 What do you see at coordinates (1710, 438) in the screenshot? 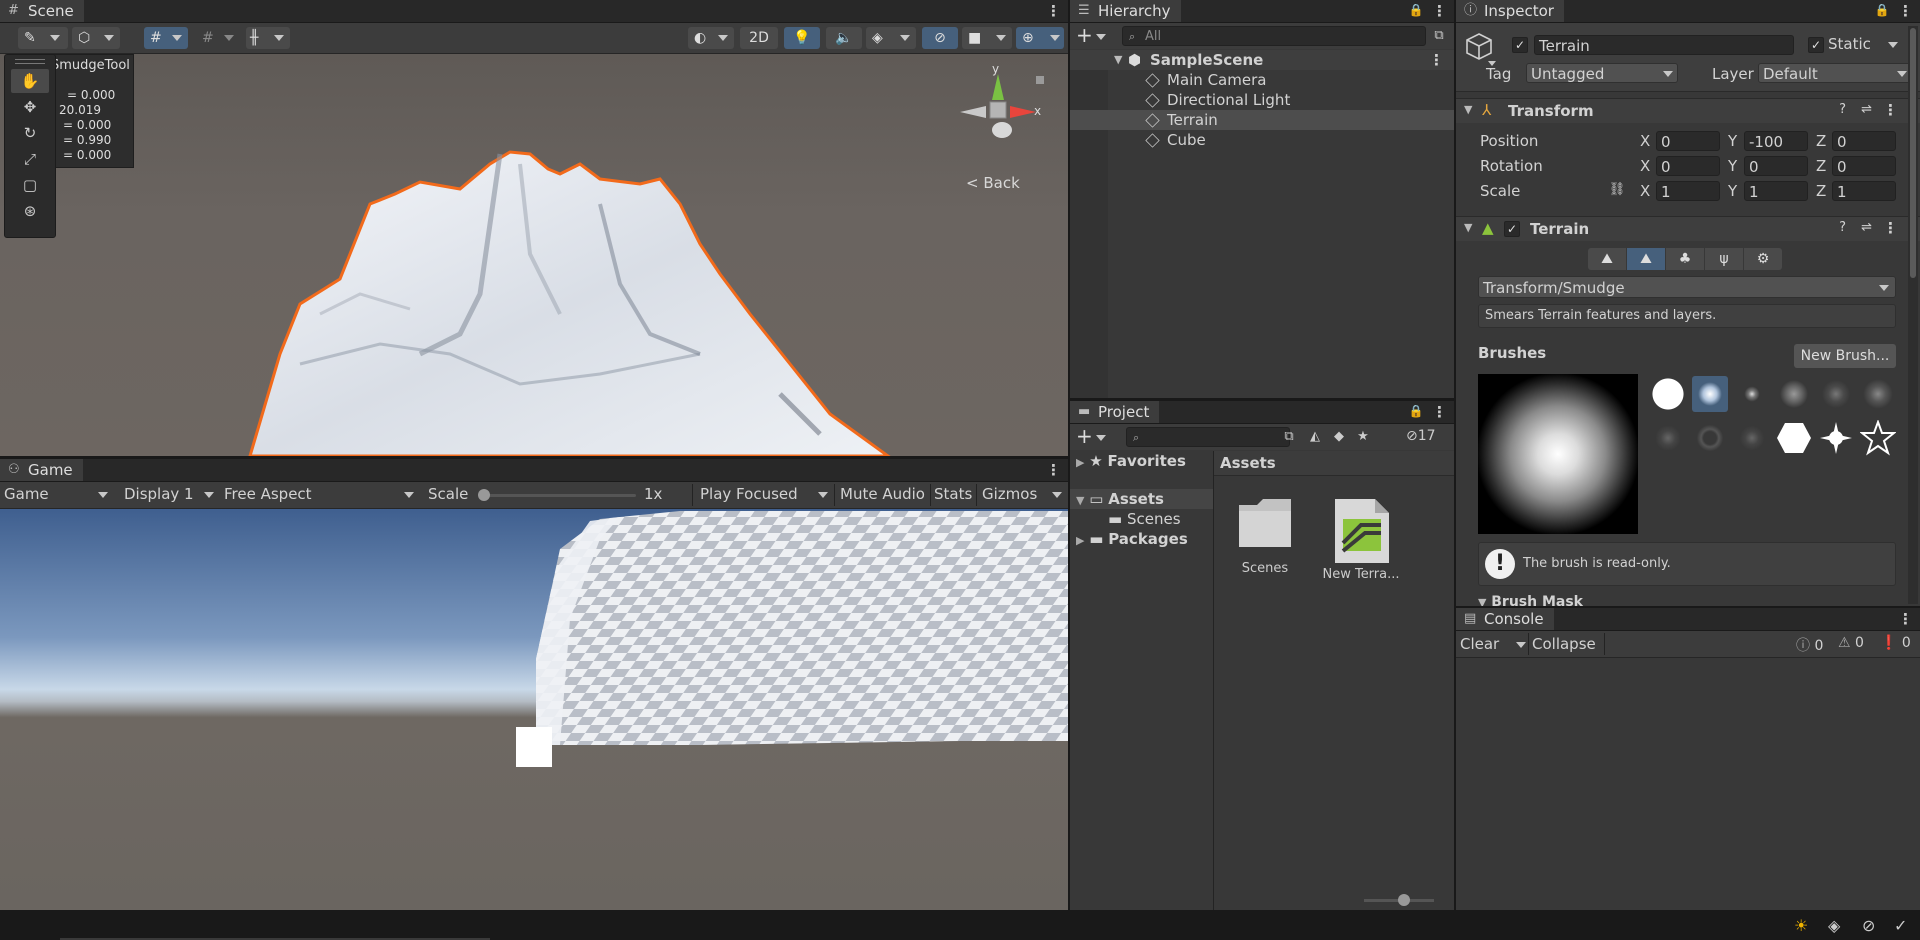
I see `brush-ring` at bounding box center [1710, 438].